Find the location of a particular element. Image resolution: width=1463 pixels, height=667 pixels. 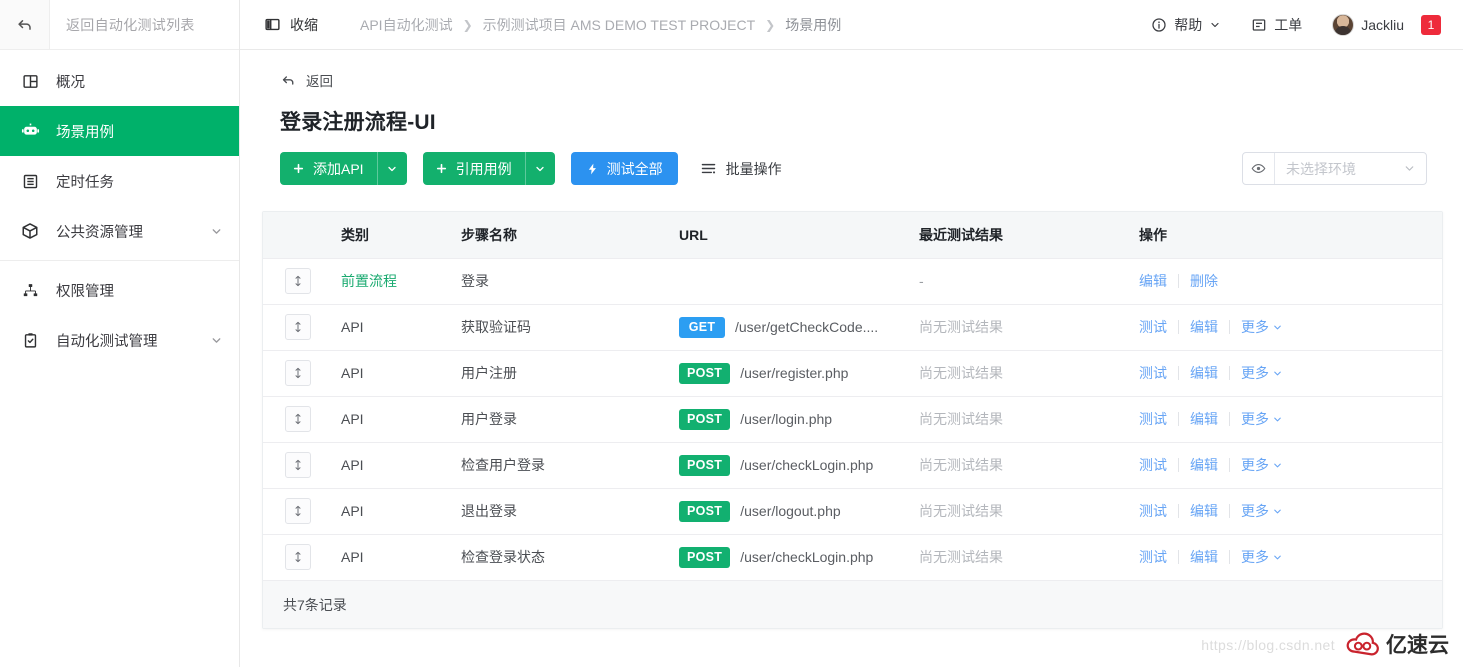

environment-select: 未选择环境 is located at coordinates (1334, 168).